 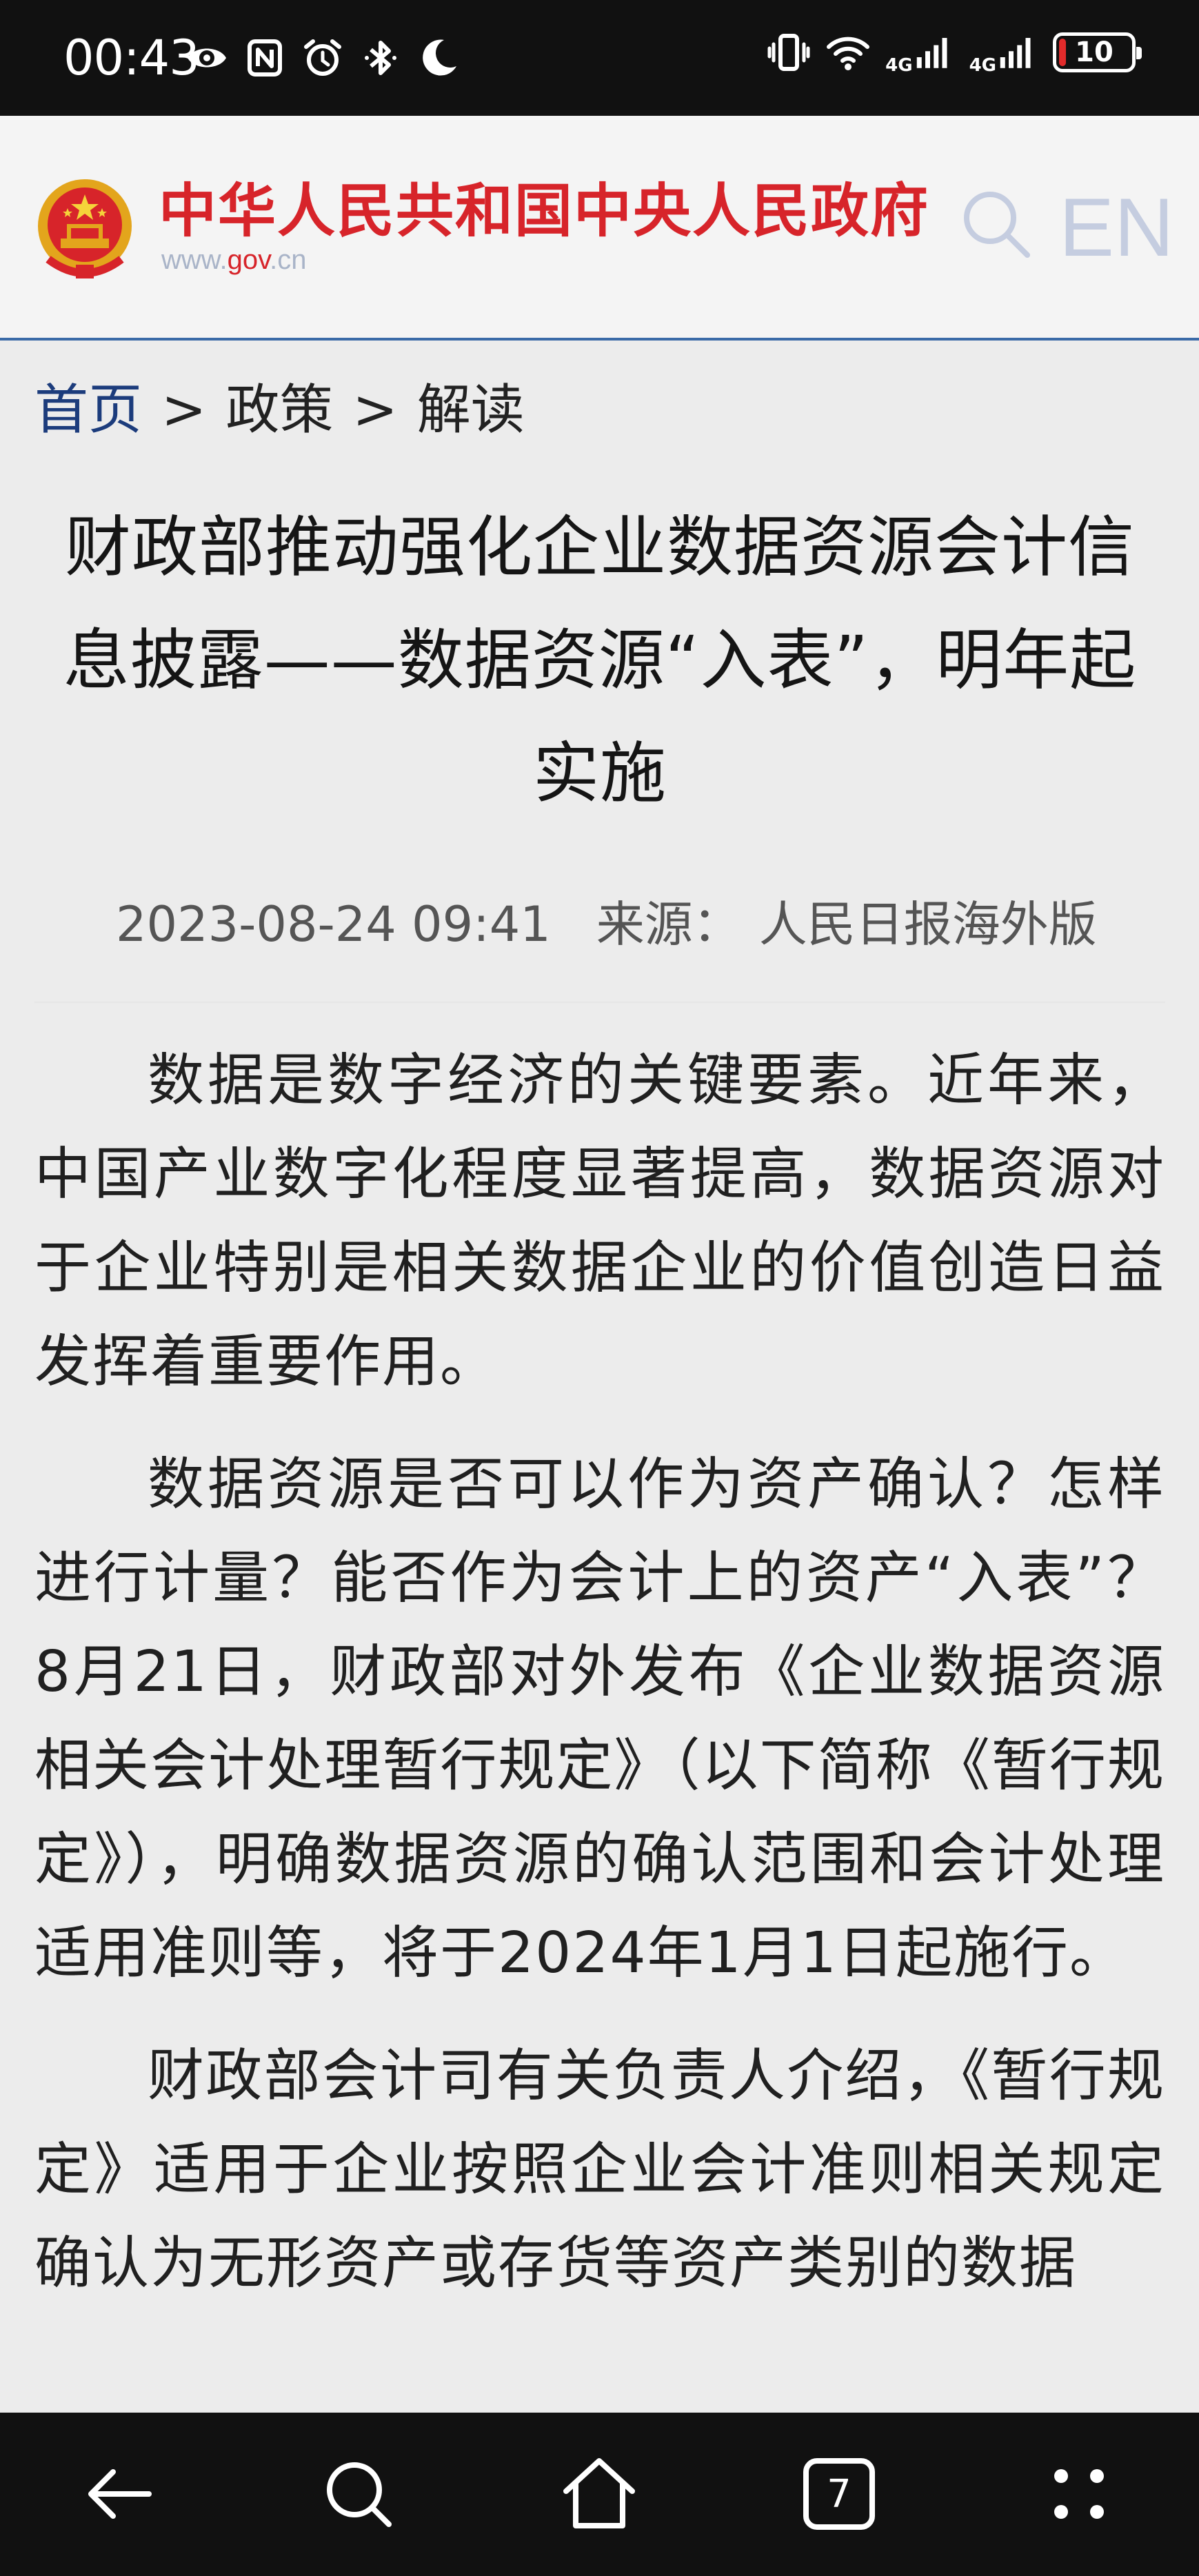 I want to click on status-left-icons, so click(x=323, y=58).